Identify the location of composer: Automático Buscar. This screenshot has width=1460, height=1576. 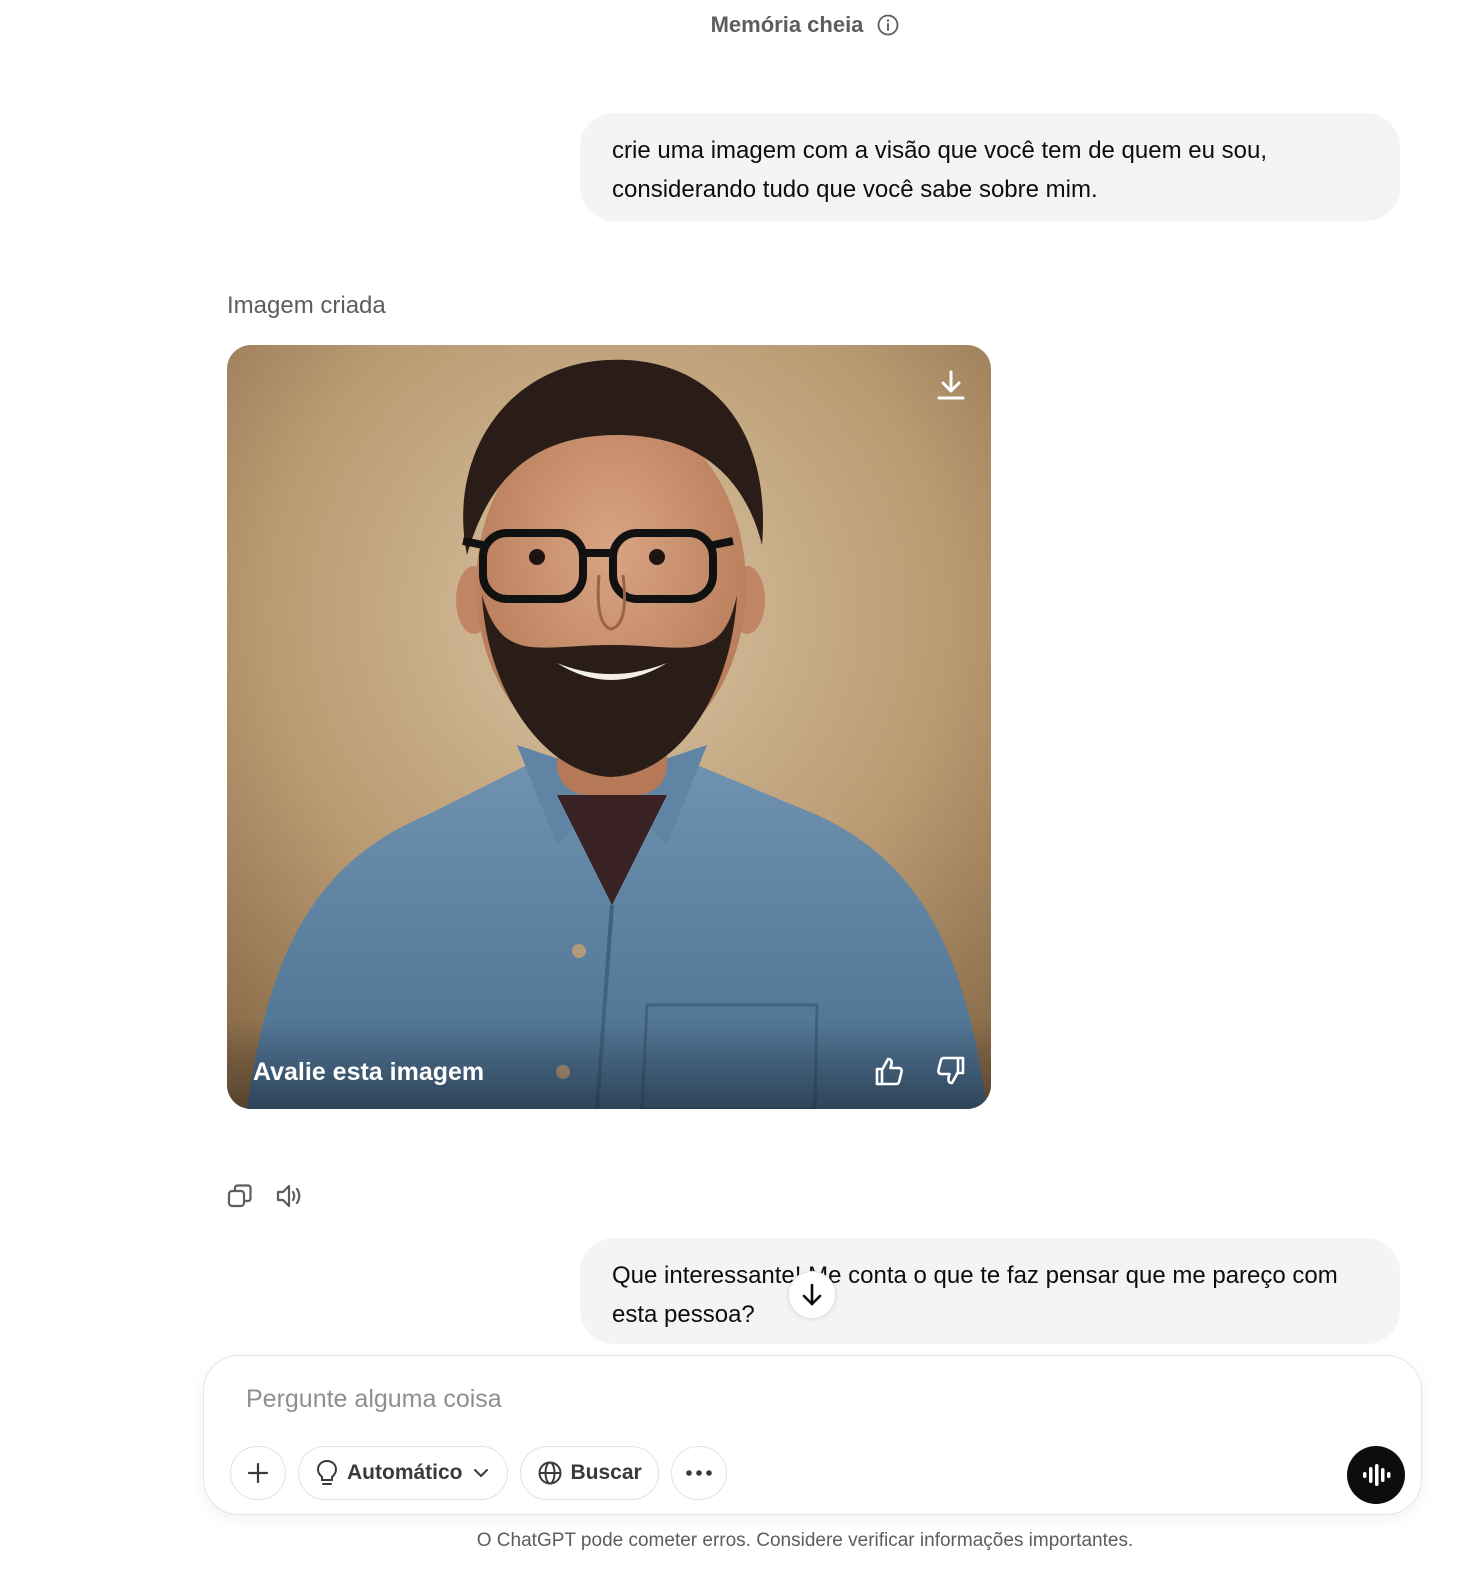
(812, 1435).